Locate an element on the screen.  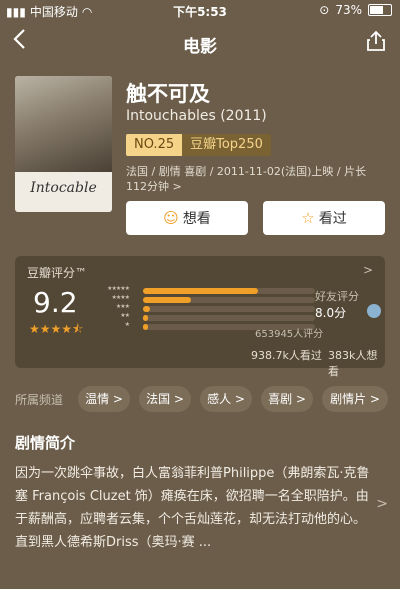
channels-label: 所属频道 is located at coordinates (39, 400).